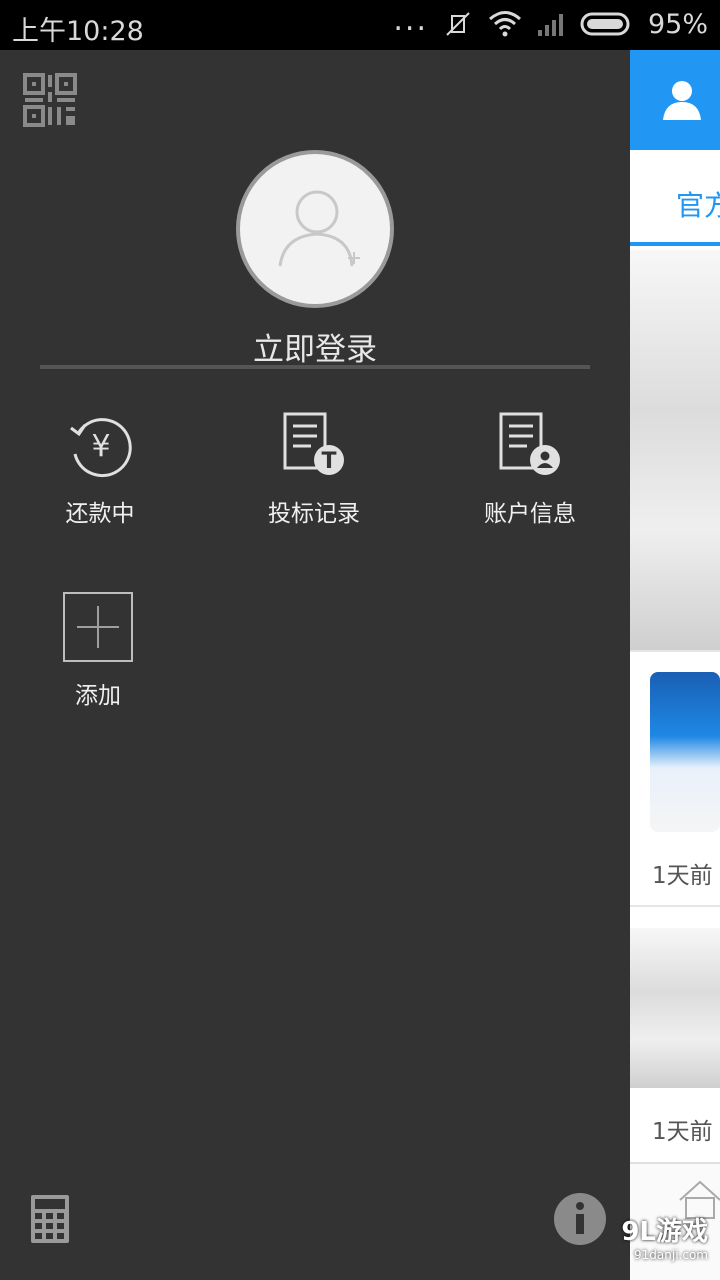 This screenshot has width=720, height=1280. I want to click on repayment-yen-icon: ¥, so click(101, 448).